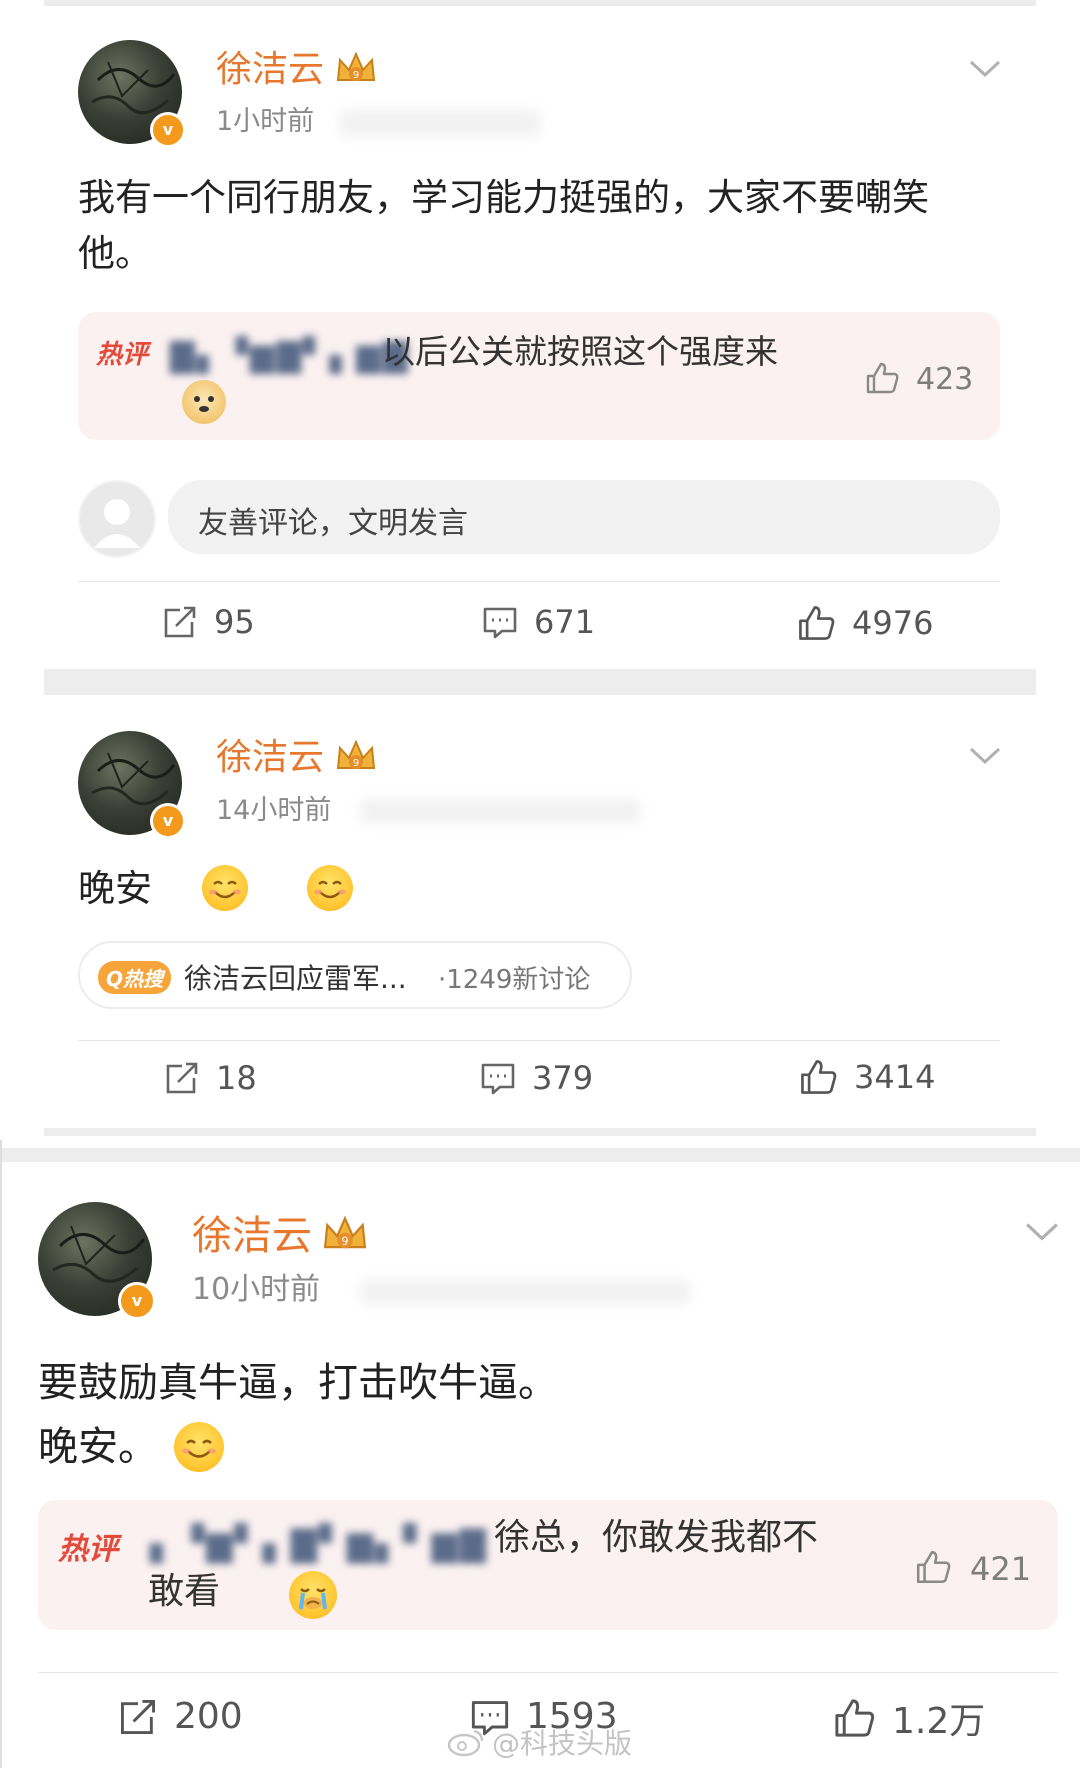 Image resolution: width=1080 pixels, height=1768 pixels. What do you see at coordinates (265, 121) in the screenshot?
I see `post-time: 1小时前` at bounding box center [265, 121].